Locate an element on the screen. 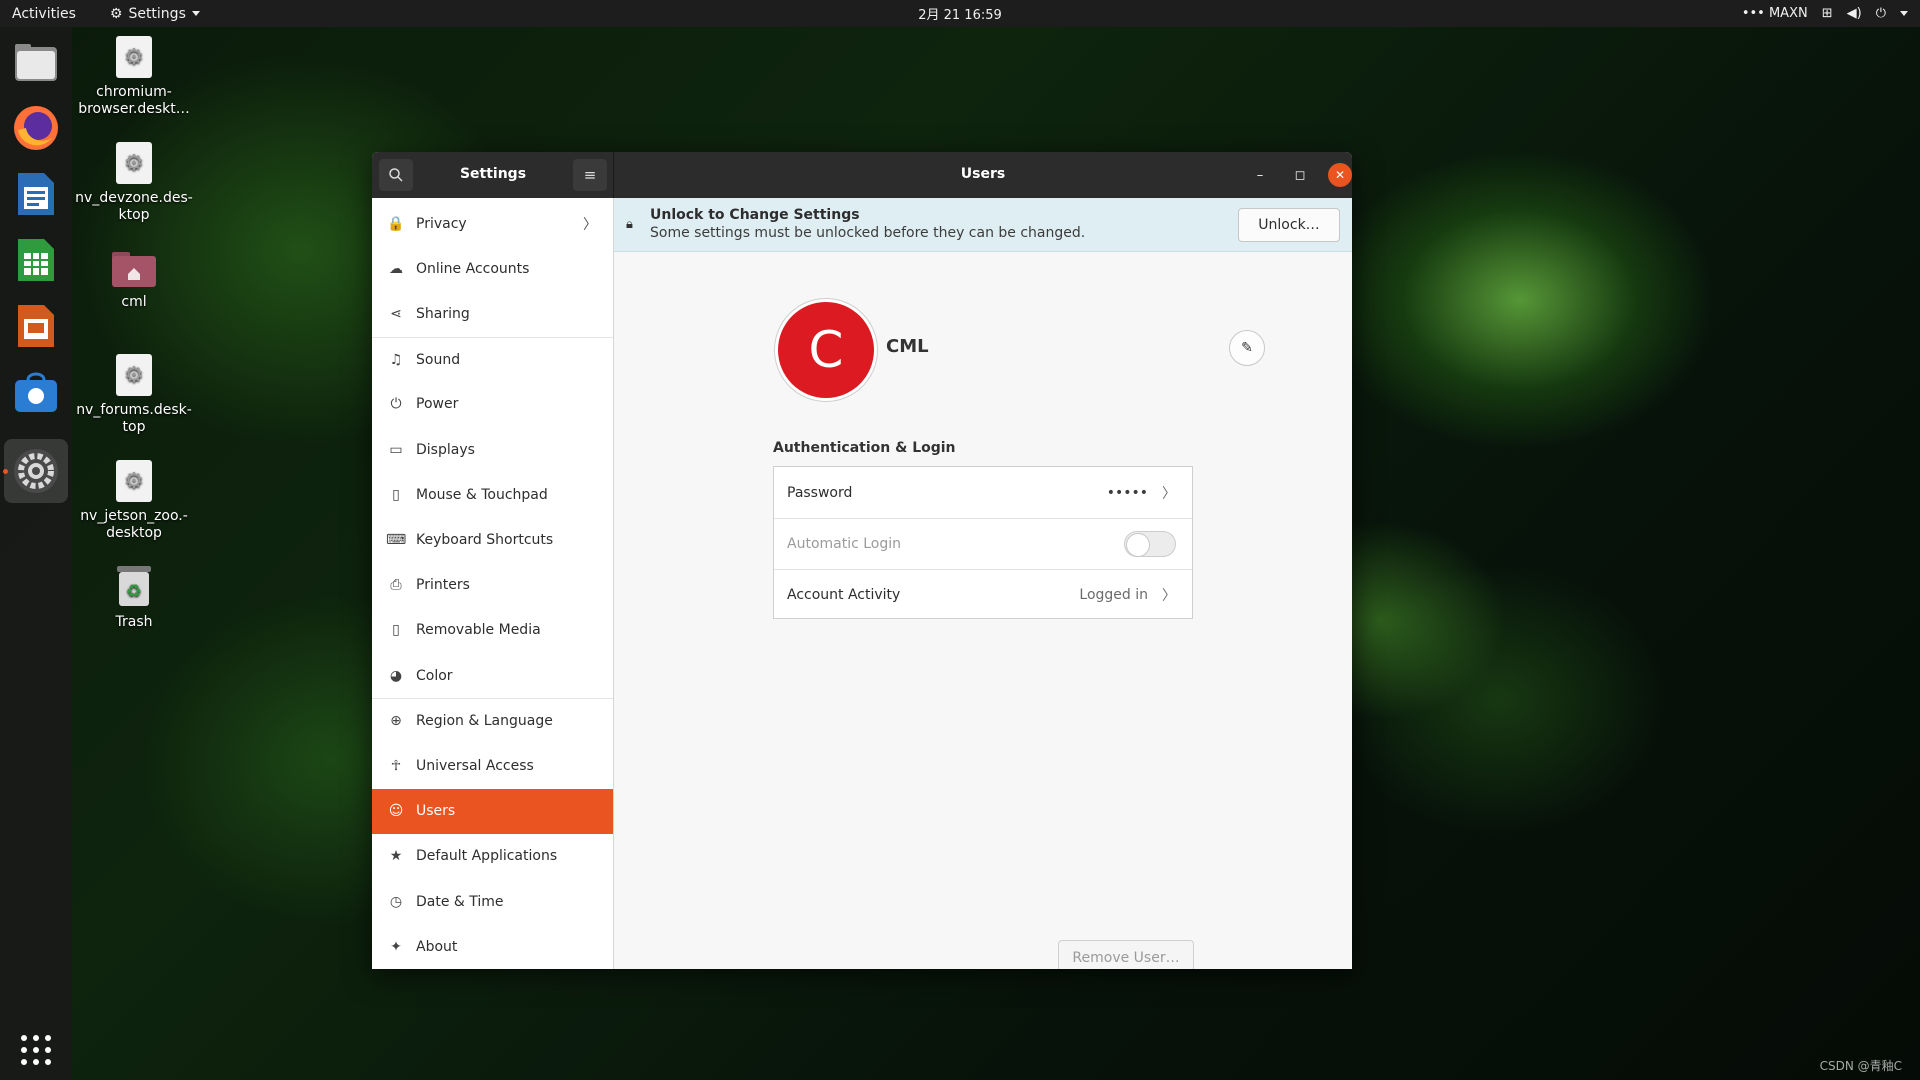 Image resolution: width=1920 pixels, height=1080 pixels. sidebar-item-users: ☺ Users is located at coordinates (492, 811).